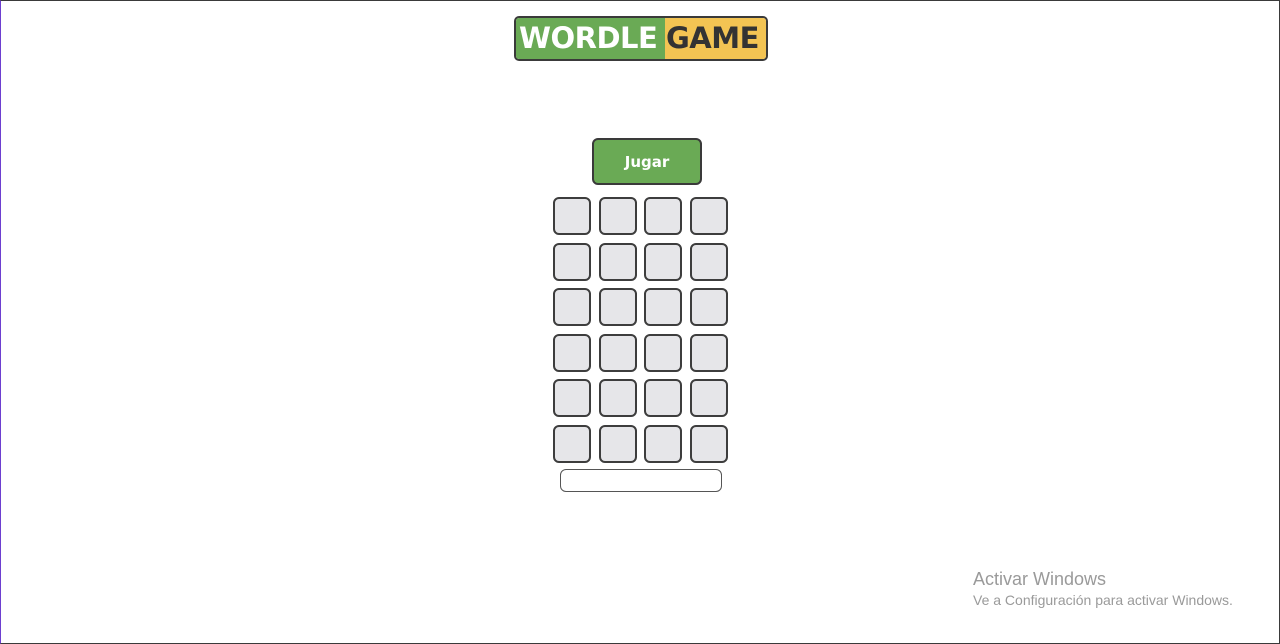 The height and width of the screenshot is (644, 1280). What do you see at coordinates (715, 38) in the screenshot?
I see `logo-word-game: GAME` at bounding box center [715, 38].